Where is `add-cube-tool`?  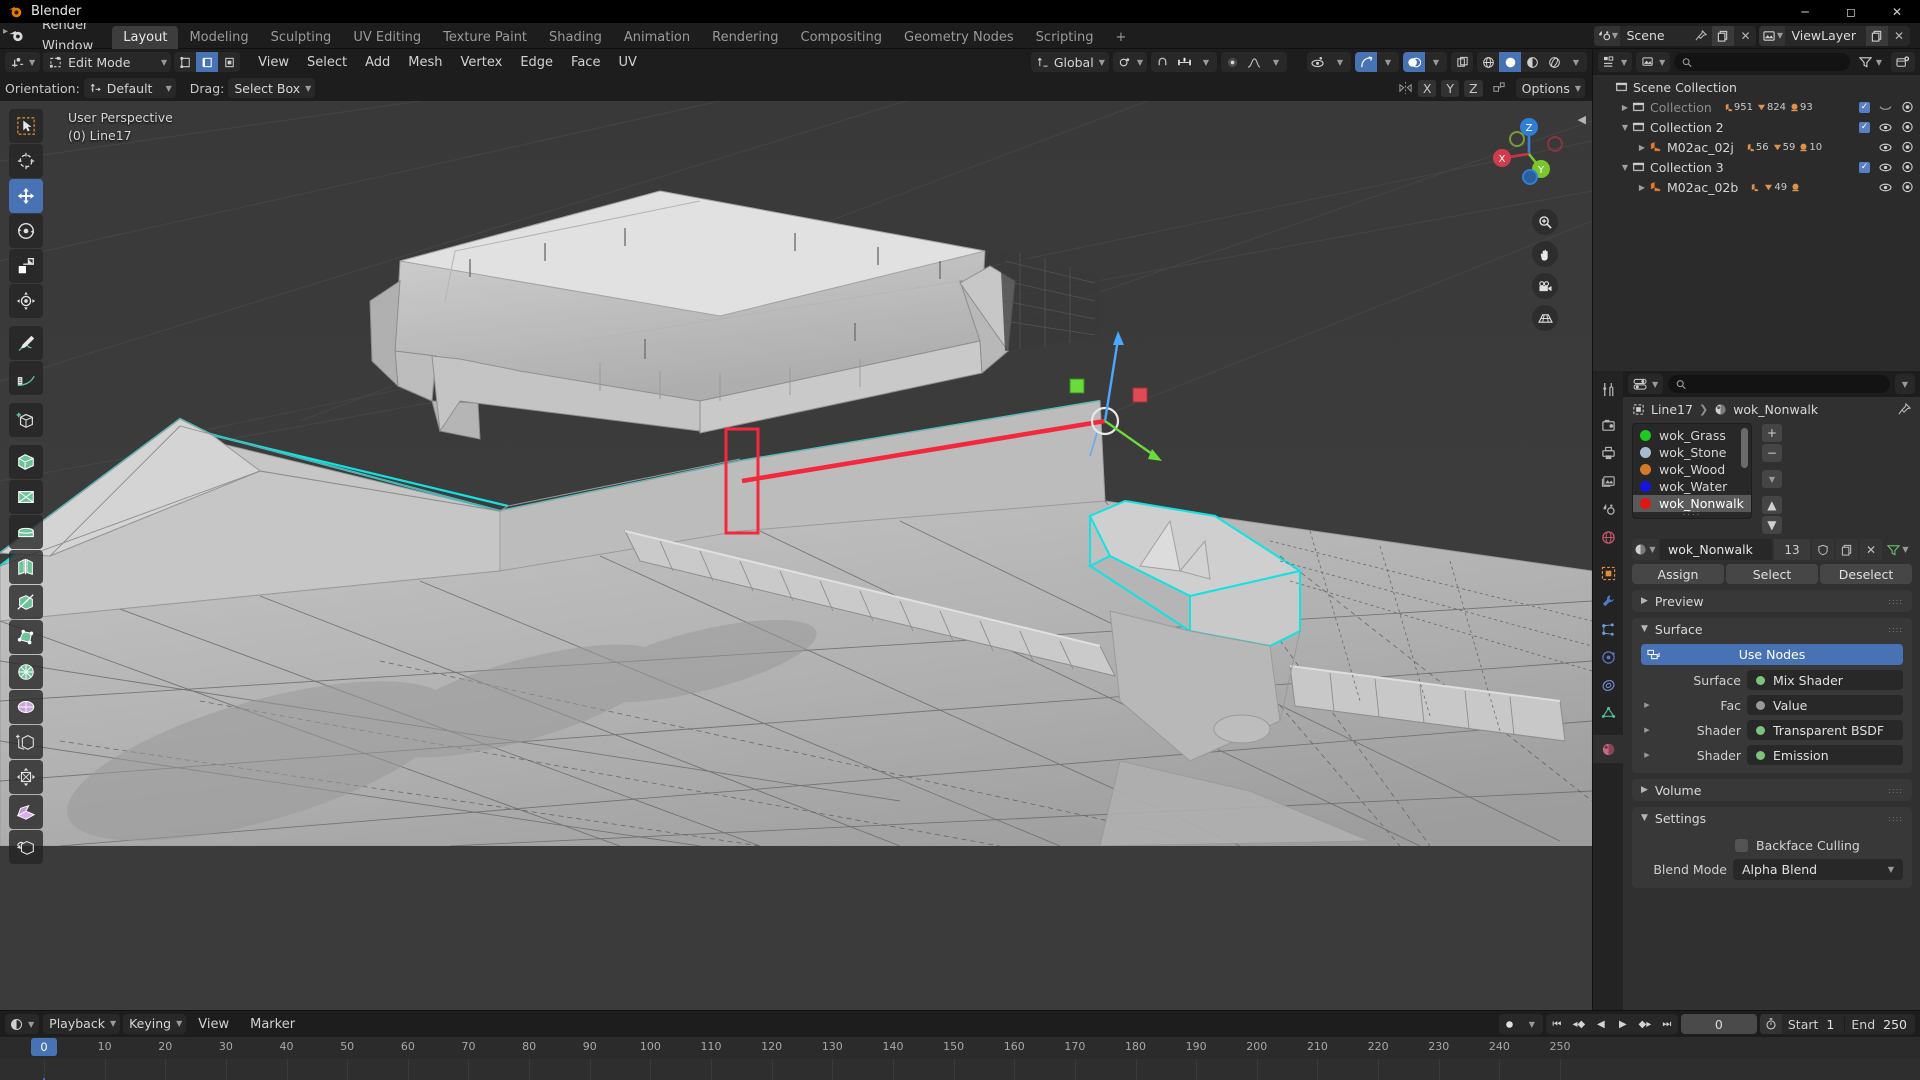
add-cube-tool is located at coordinates (26, 420).